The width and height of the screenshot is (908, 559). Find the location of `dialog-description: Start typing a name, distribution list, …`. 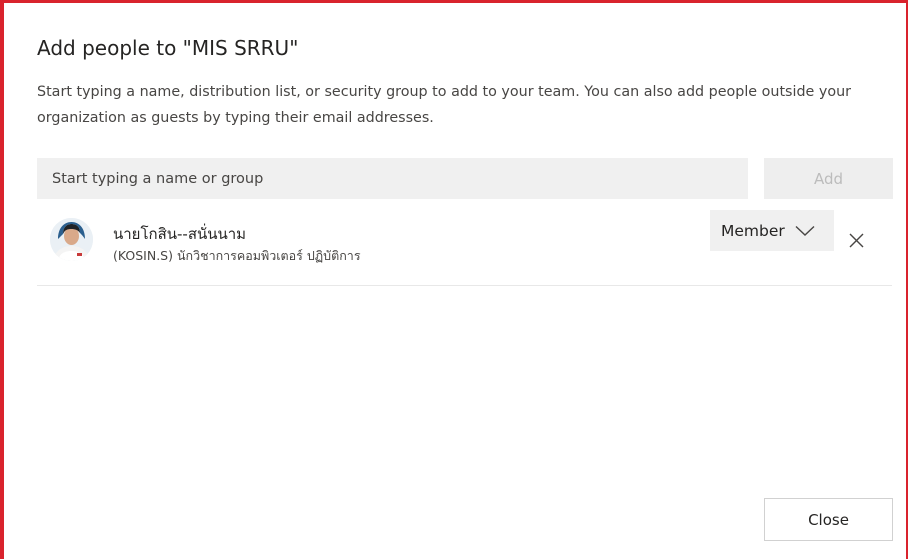

dialog-description: Start typing a name, distribution list, … is located at coordinates (444, 105).